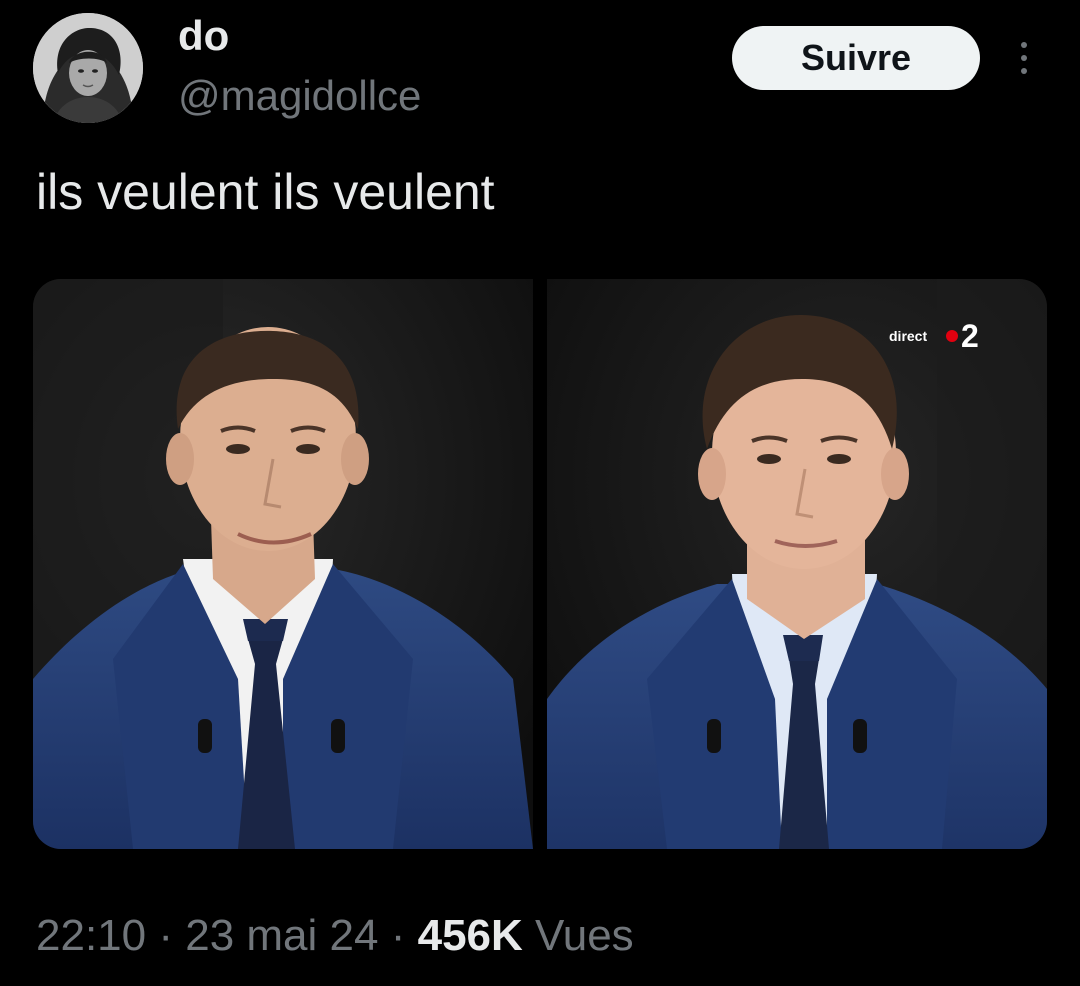 This screenshot has height=986, width=1080. Describe the element at coordinates (908, 336) in the screenshot. I see `channel-overlay-label: direct` at that location.